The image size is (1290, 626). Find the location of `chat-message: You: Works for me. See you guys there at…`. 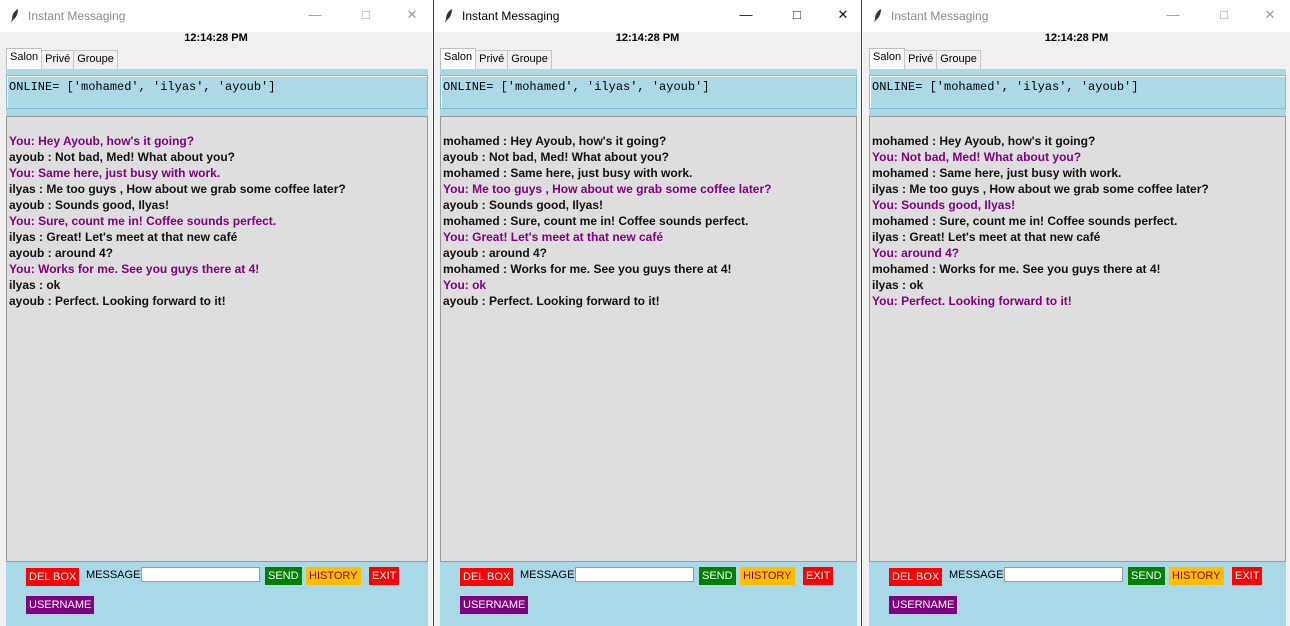

chat-message: You: Works for me. See you guys there at… is located at coordinates (134, 269).